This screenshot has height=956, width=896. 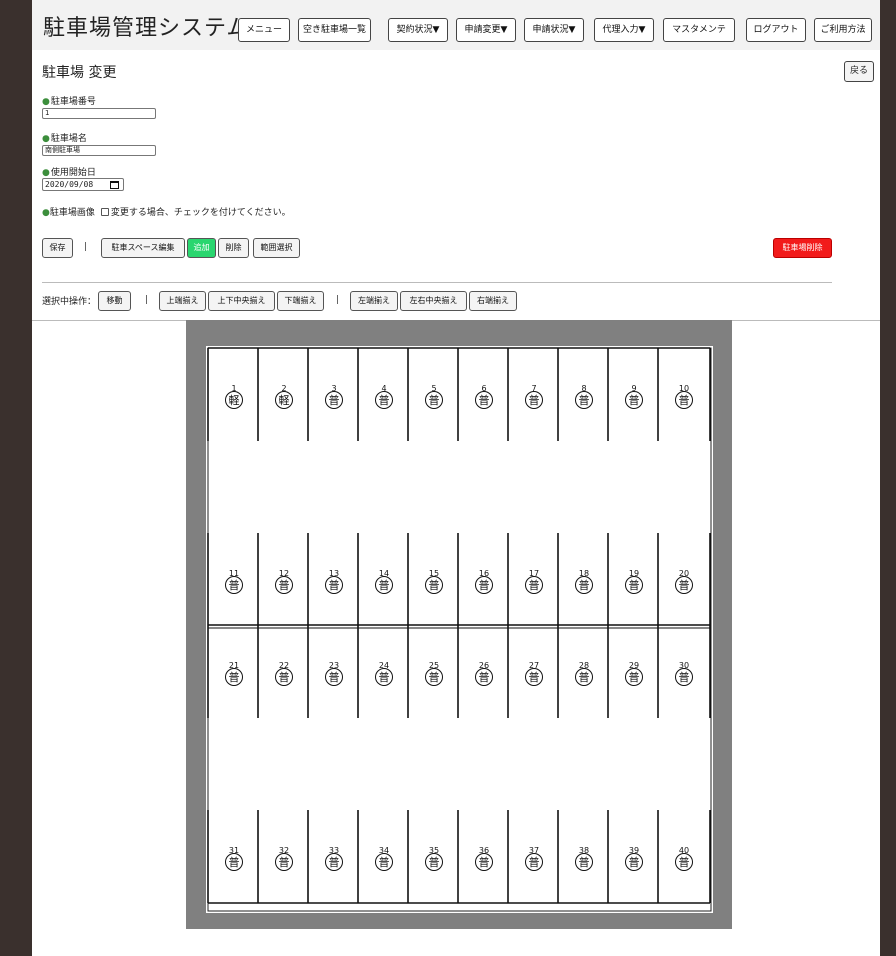 I want to click on image-row: ●駐車場画像 変更する場合、チェックを付けてください。, so click(x=166, y=211).